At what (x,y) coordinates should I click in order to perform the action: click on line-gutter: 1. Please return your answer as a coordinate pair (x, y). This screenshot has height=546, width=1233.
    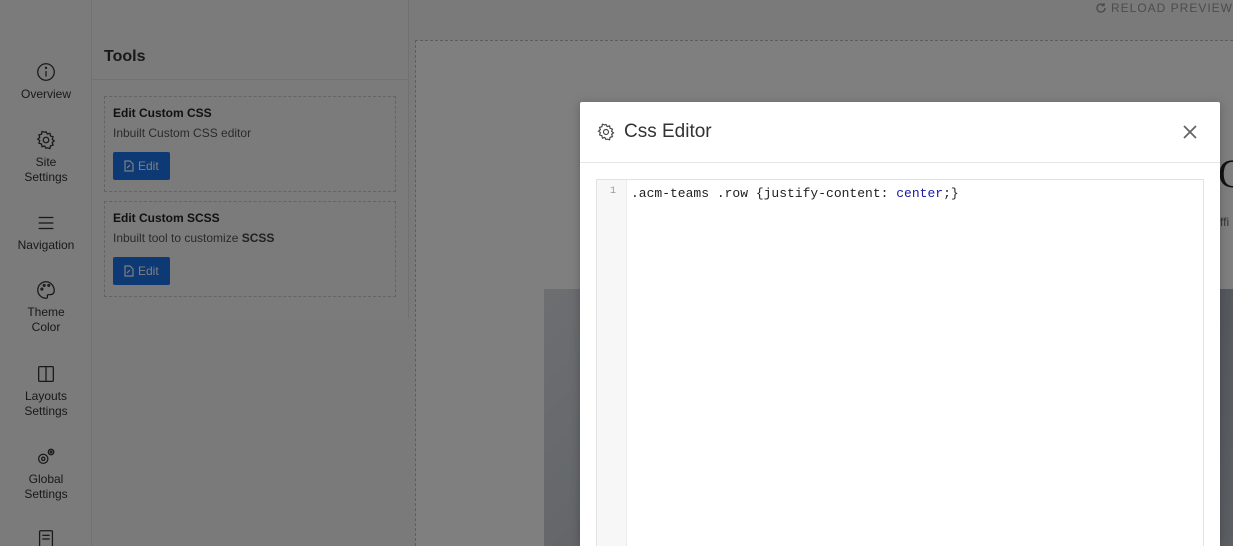
    Looking at the image, I should click on (612, 363).